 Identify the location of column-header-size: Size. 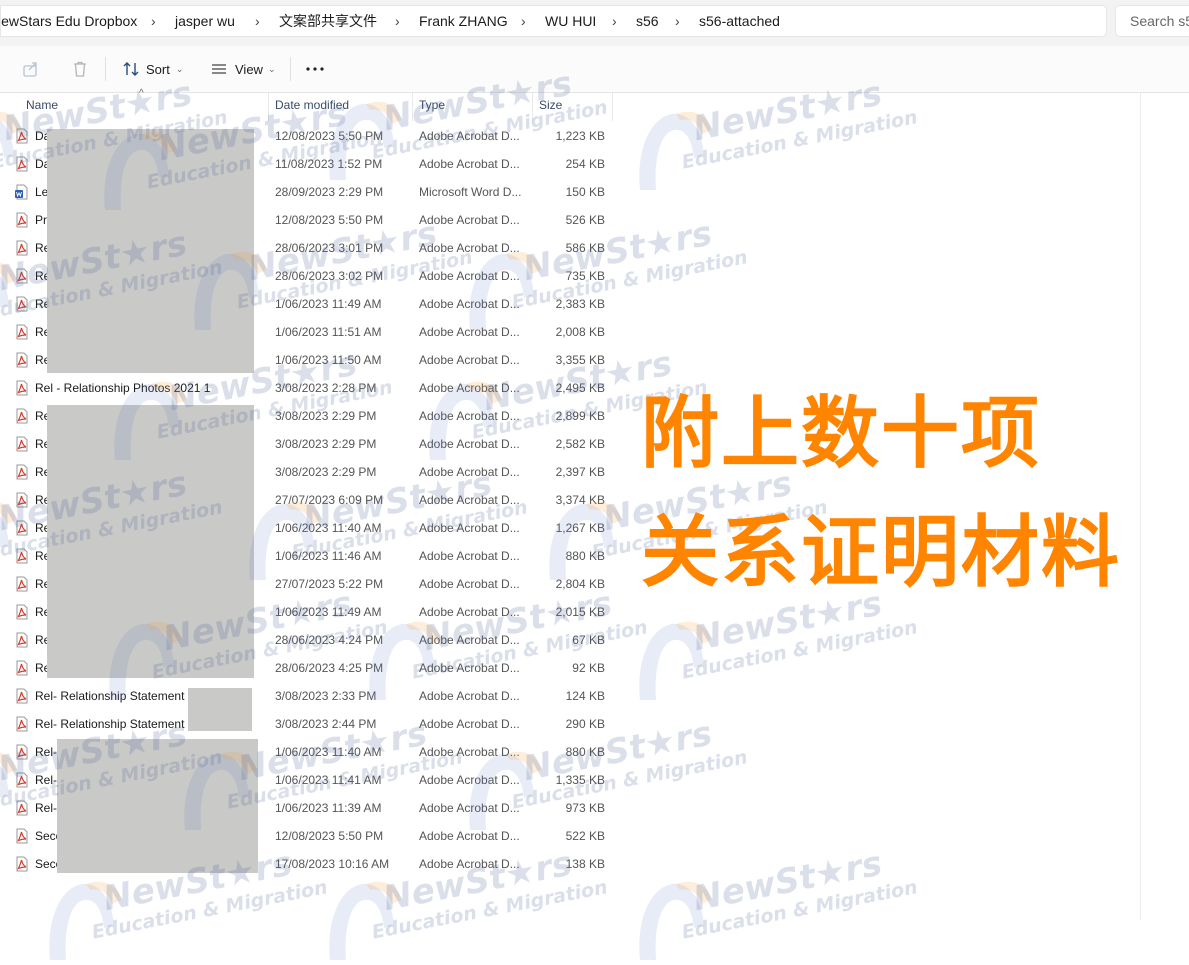
(573, 107).